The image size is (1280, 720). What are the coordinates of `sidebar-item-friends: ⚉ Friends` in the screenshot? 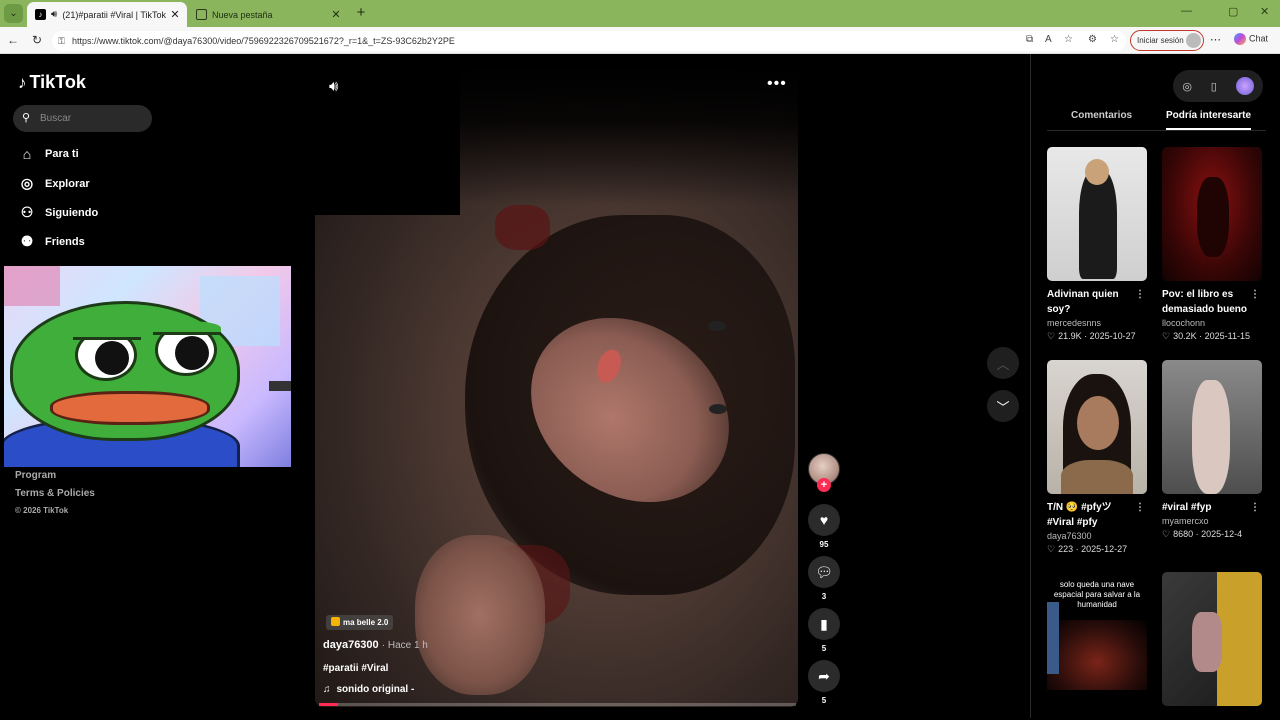 It's located at (51, 241).